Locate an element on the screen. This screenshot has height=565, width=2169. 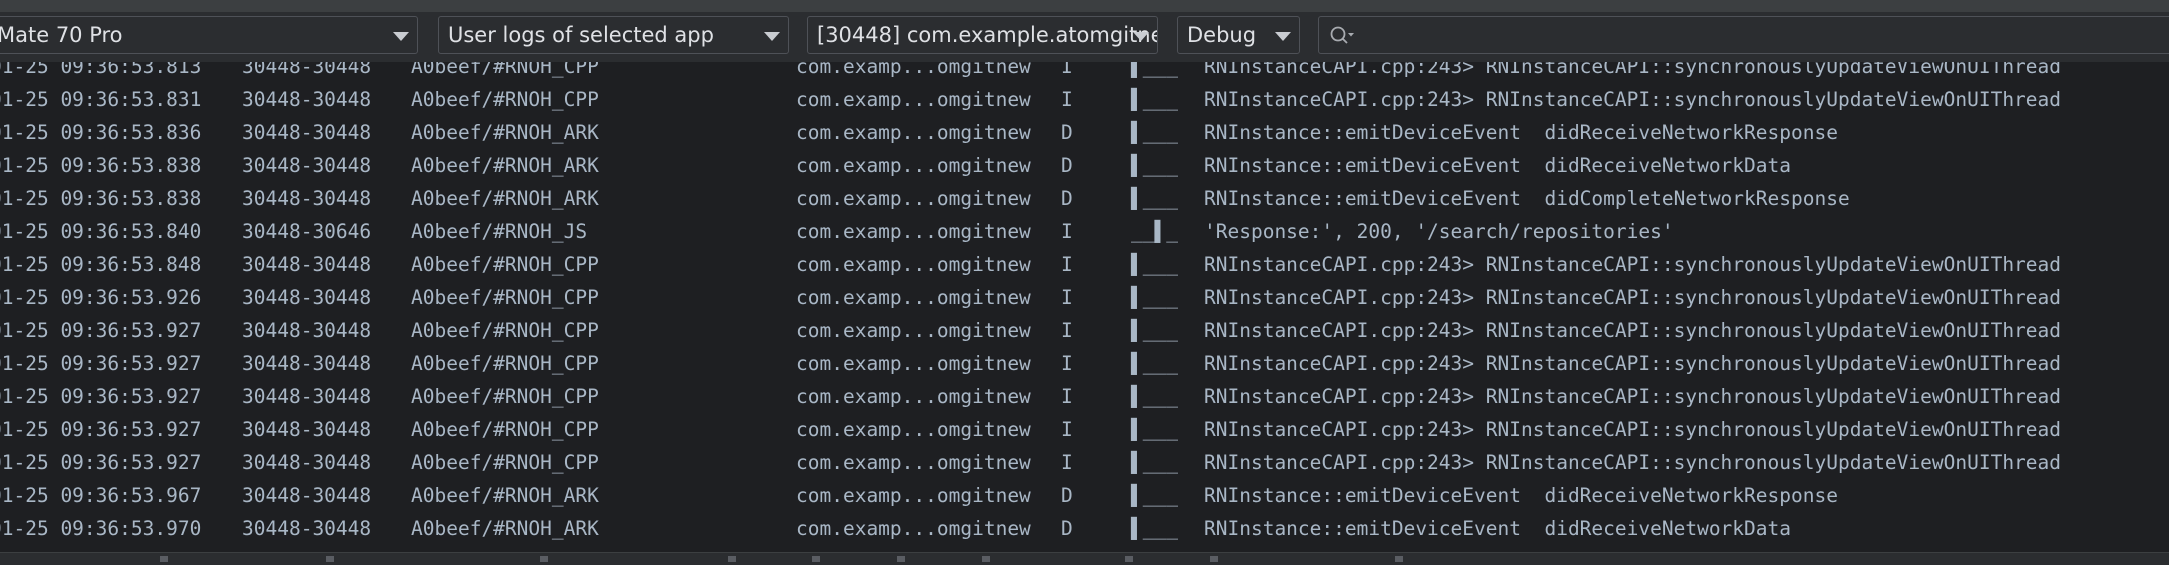
log-row-message: 'Response:', 200, '/search/repositories' is located at coordinates (1439, 231).